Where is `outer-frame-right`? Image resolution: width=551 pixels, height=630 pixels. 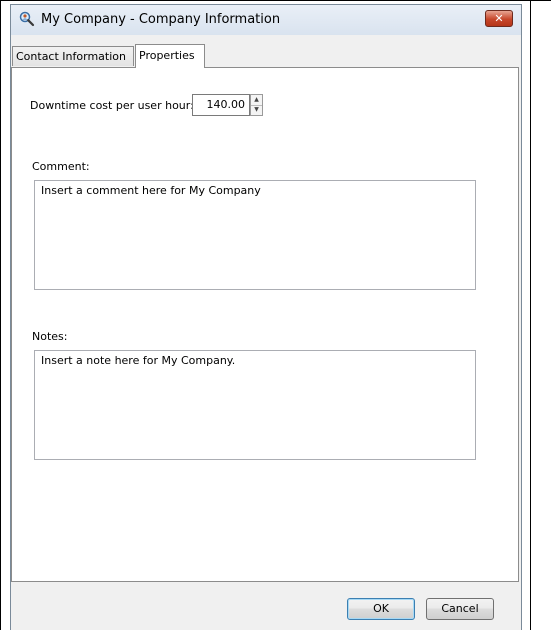 outer-frame-right is located at coordinates (530, 315).